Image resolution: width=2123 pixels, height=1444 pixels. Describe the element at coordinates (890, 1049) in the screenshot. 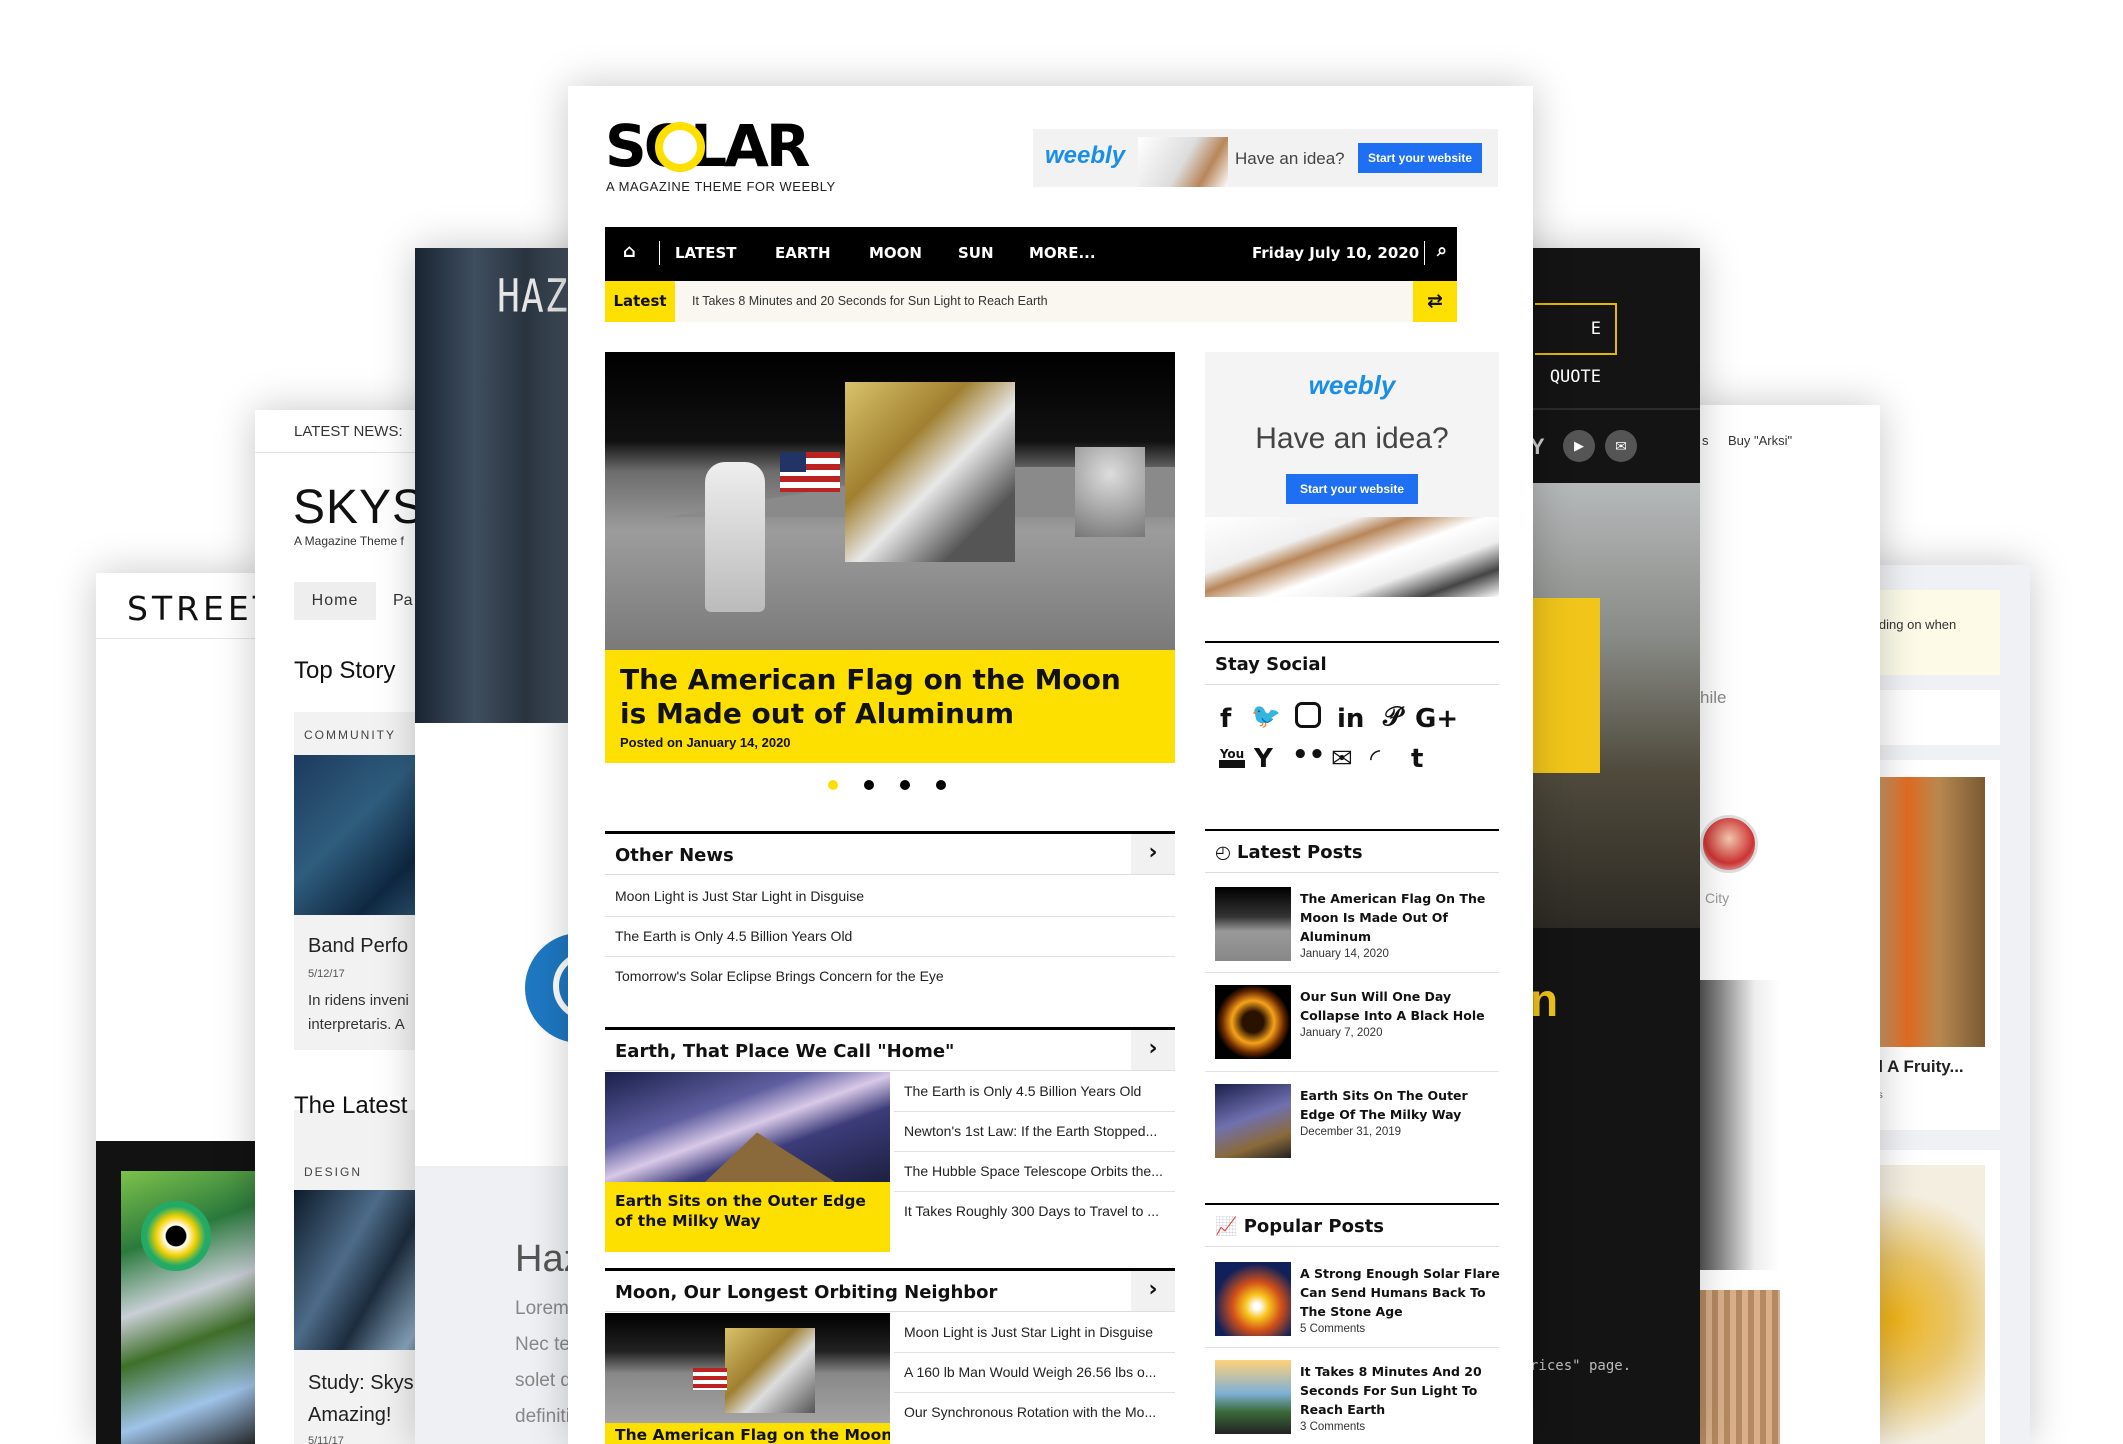

I see `earth-section-header: Earth, That Place We Call "Home" ›` at that location.